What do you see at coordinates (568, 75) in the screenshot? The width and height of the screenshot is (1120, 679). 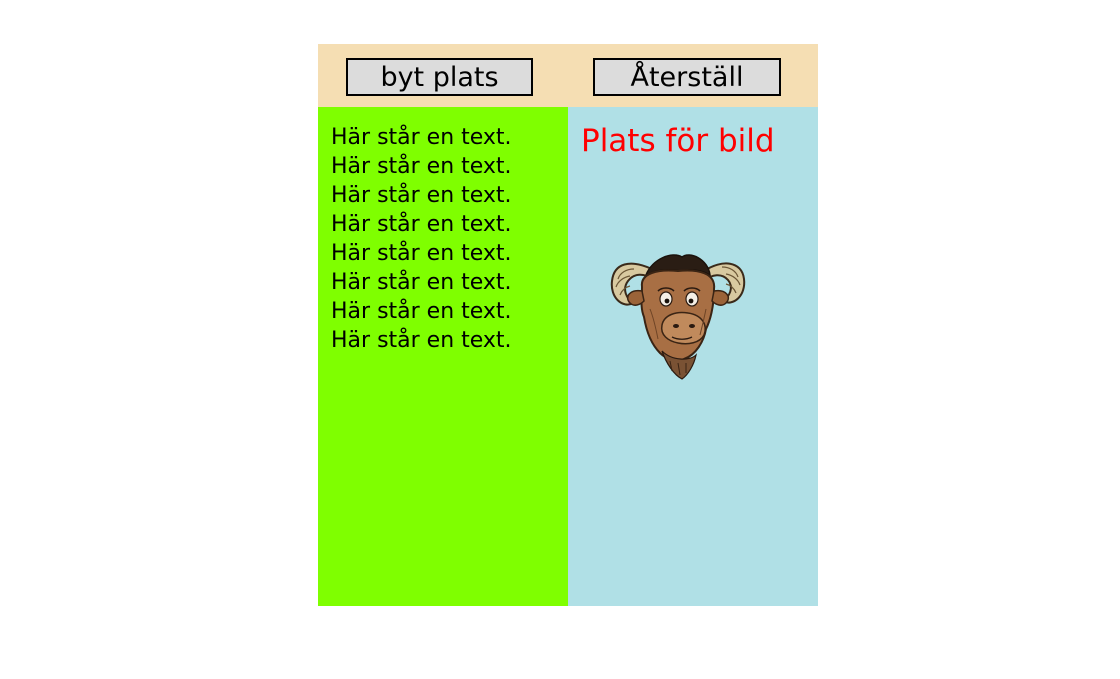 I see `toolbar: byt plats Återställ` at bounding box center [568, 75].